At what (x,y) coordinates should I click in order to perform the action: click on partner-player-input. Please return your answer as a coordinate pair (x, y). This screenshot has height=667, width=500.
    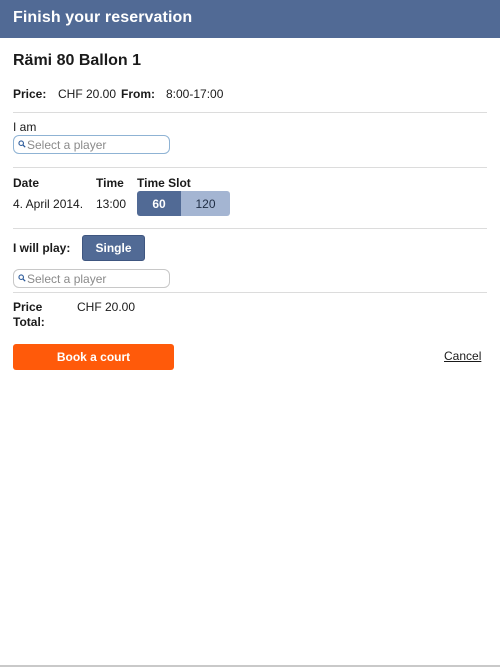
    Looking at the image, I should click on (97, 278).